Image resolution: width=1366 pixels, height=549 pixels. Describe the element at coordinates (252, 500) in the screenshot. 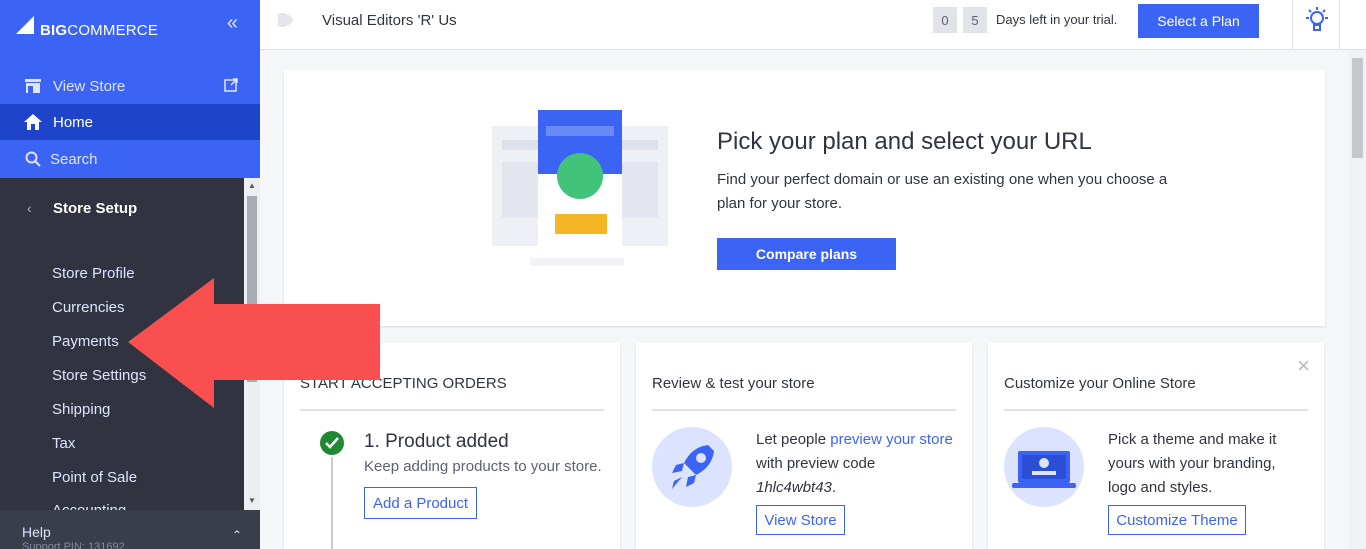

I see `scroll-down-icon: ▼` at that location.